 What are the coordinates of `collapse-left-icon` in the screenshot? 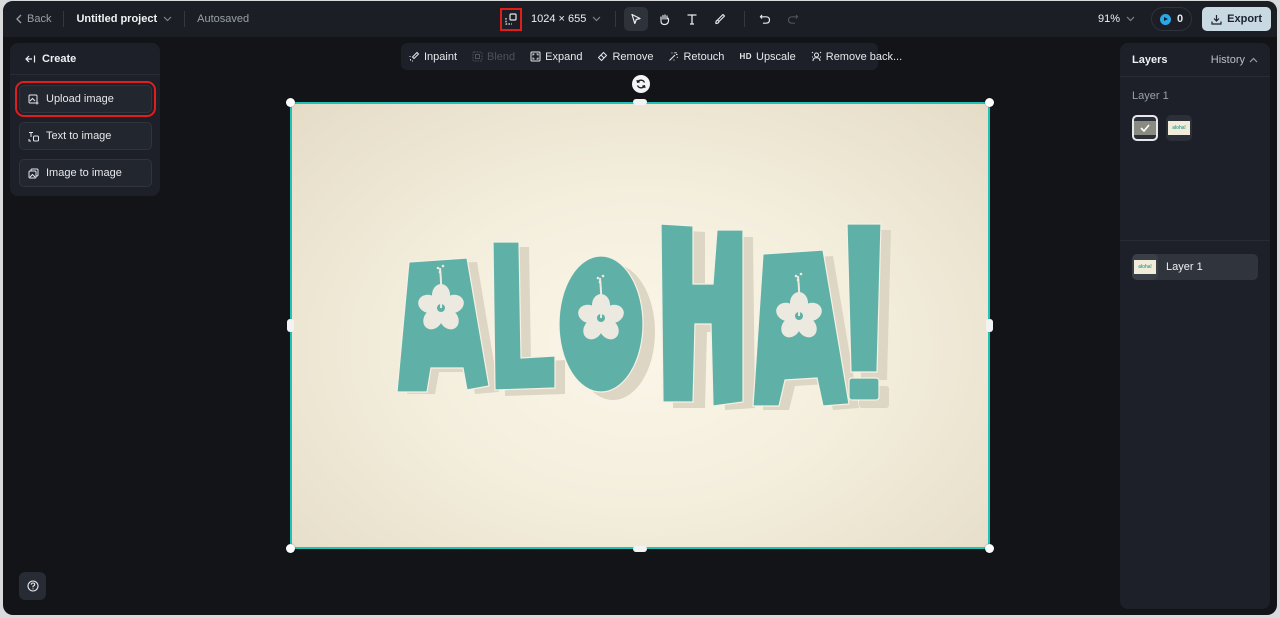 It's located at (30, 59).